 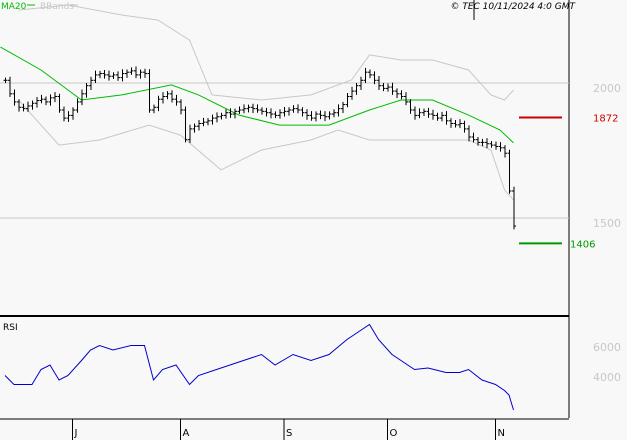 I want to click on rsi-tick-label: 6000, so click(x=607, y=347).